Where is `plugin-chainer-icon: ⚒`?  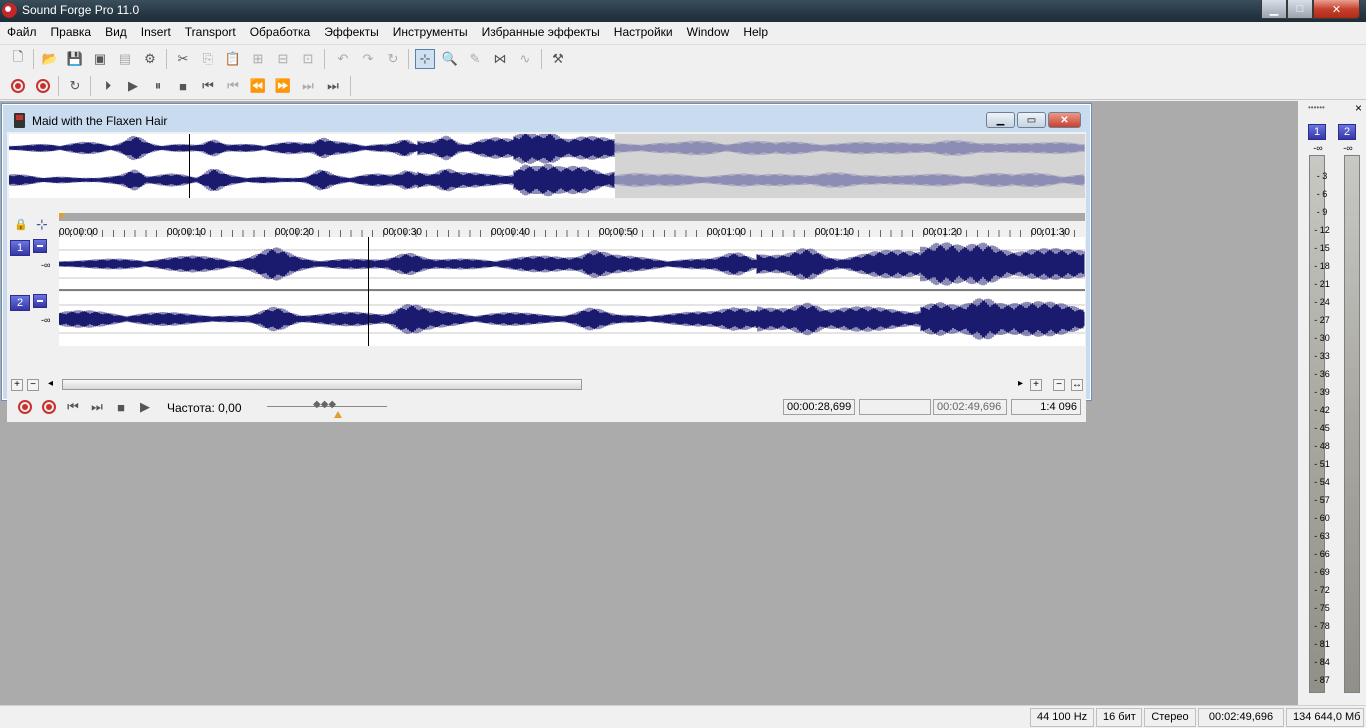 plugin-chainer-icon: ⚒ is located at coordinates (558, 59).